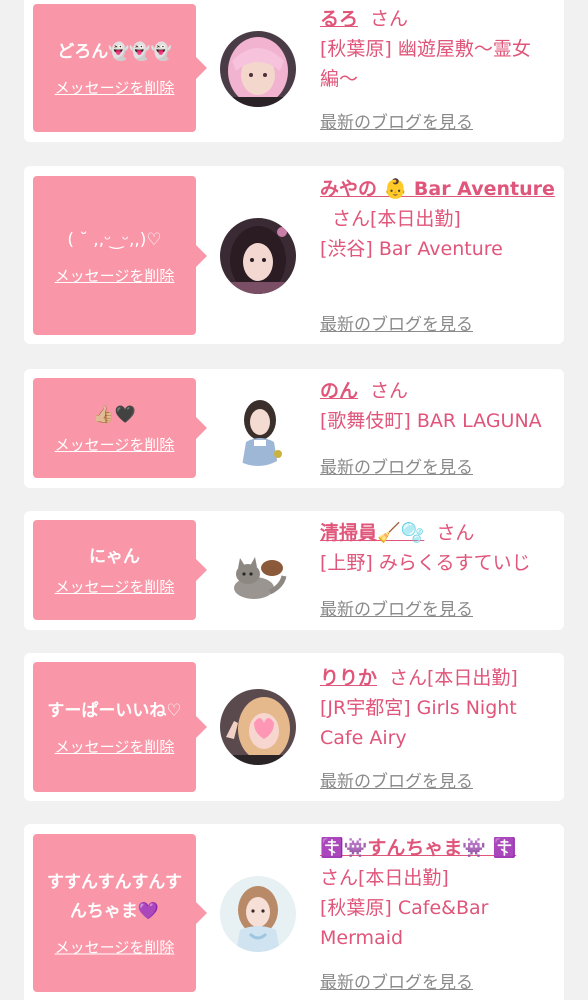 This screenshot has width=588, height=1000. I want to click on cast-name-link: のん, so click(339, 391).